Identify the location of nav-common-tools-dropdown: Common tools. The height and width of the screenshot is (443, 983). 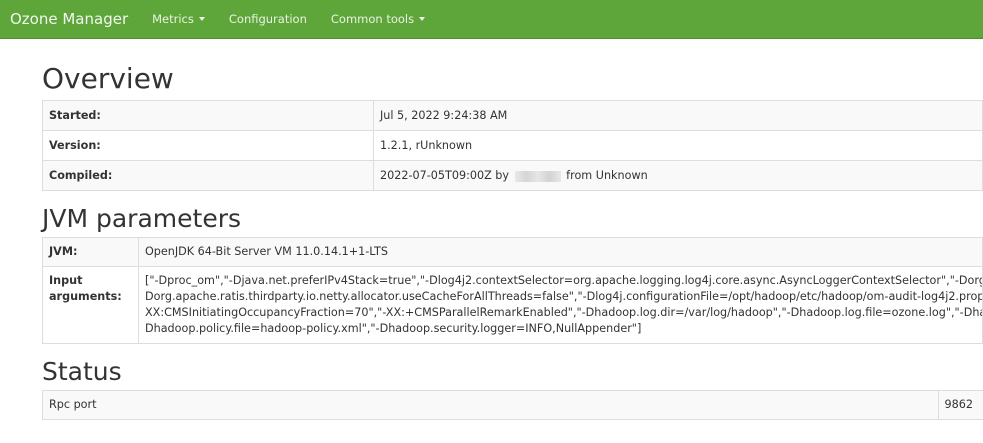
(378, 19).